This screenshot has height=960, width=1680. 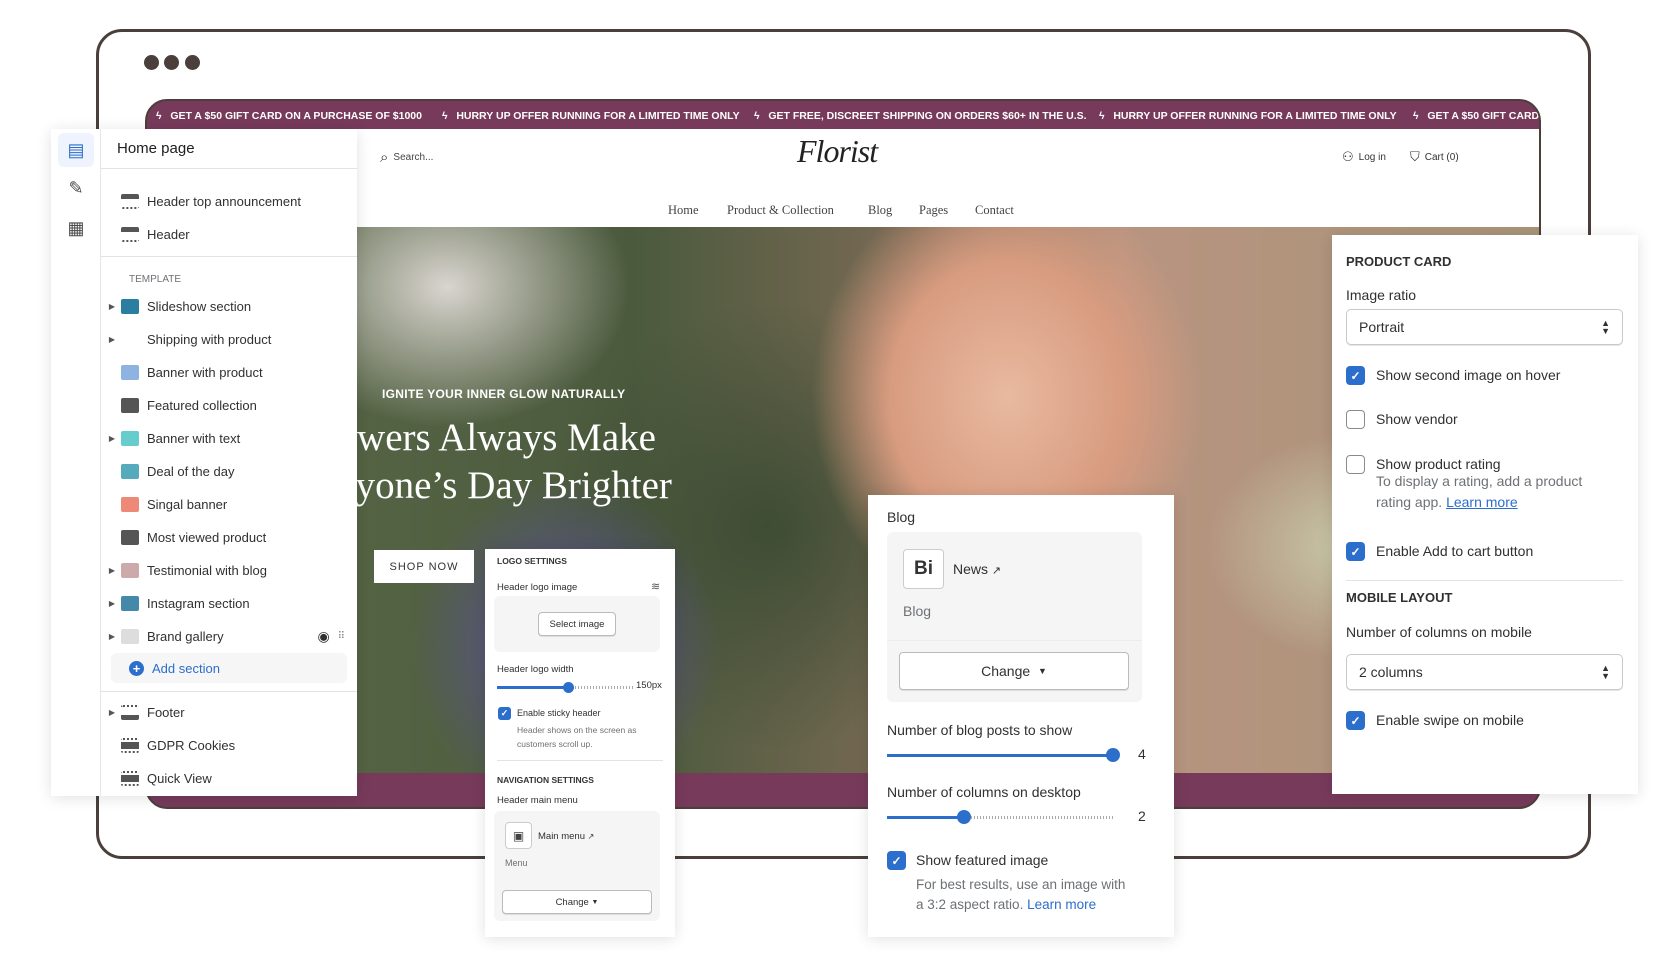 I want to click on section-label: GDPR Cookies, so click(x=191, y=745).